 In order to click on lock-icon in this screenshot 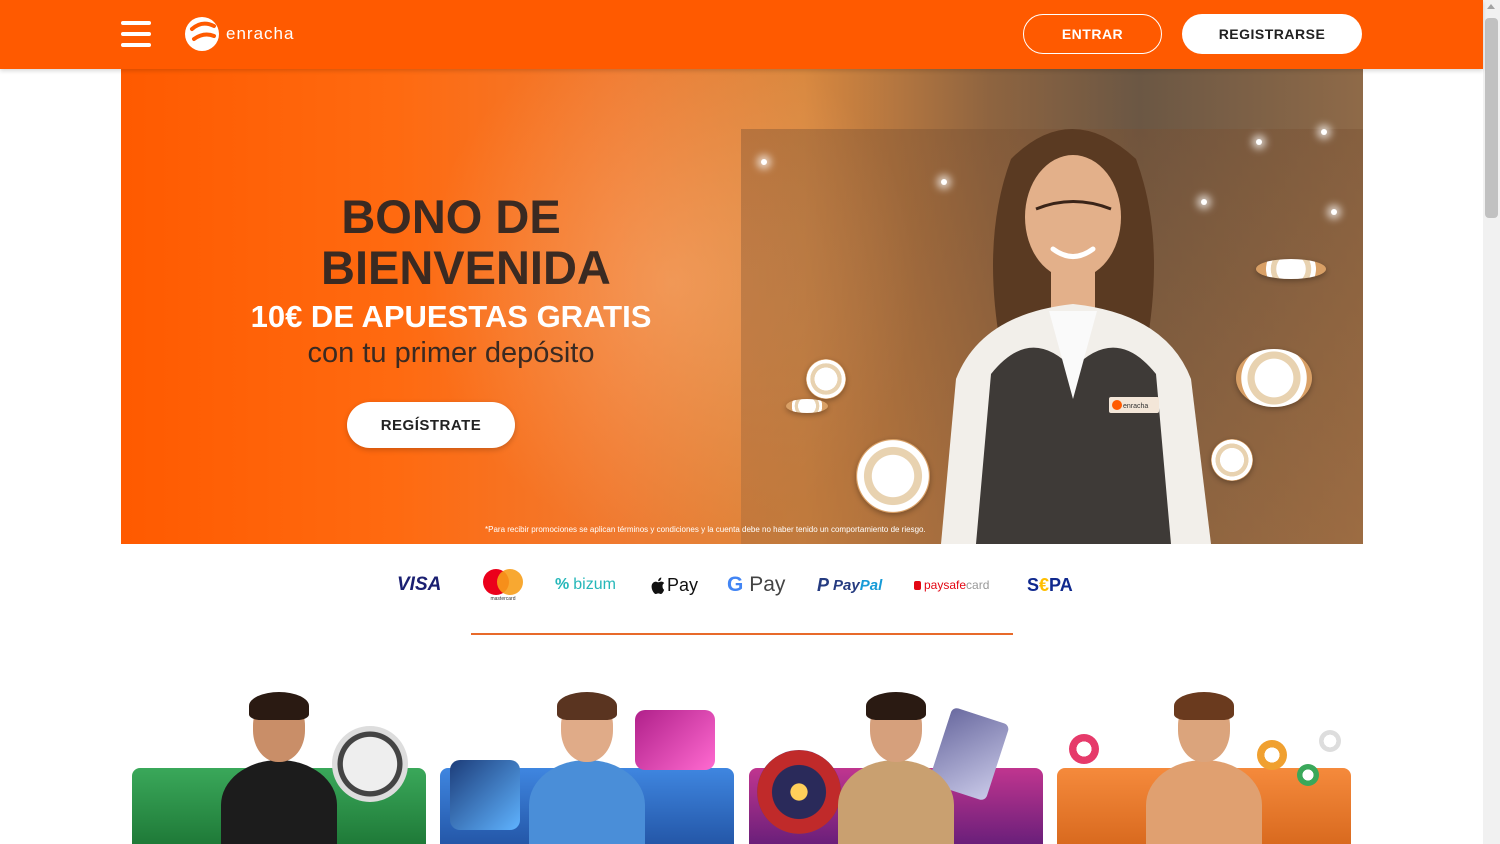, I will do `click(917, 585)`.